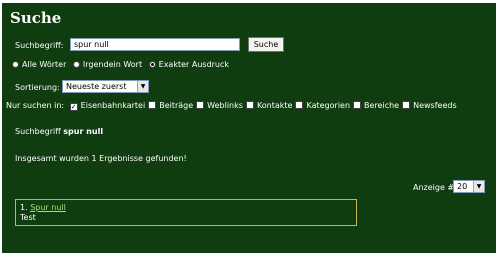 The image size is (498, 255). Describe the element at coordinates (83, 131) in the screenshot. I see `search-term-value: spur null` at that location.